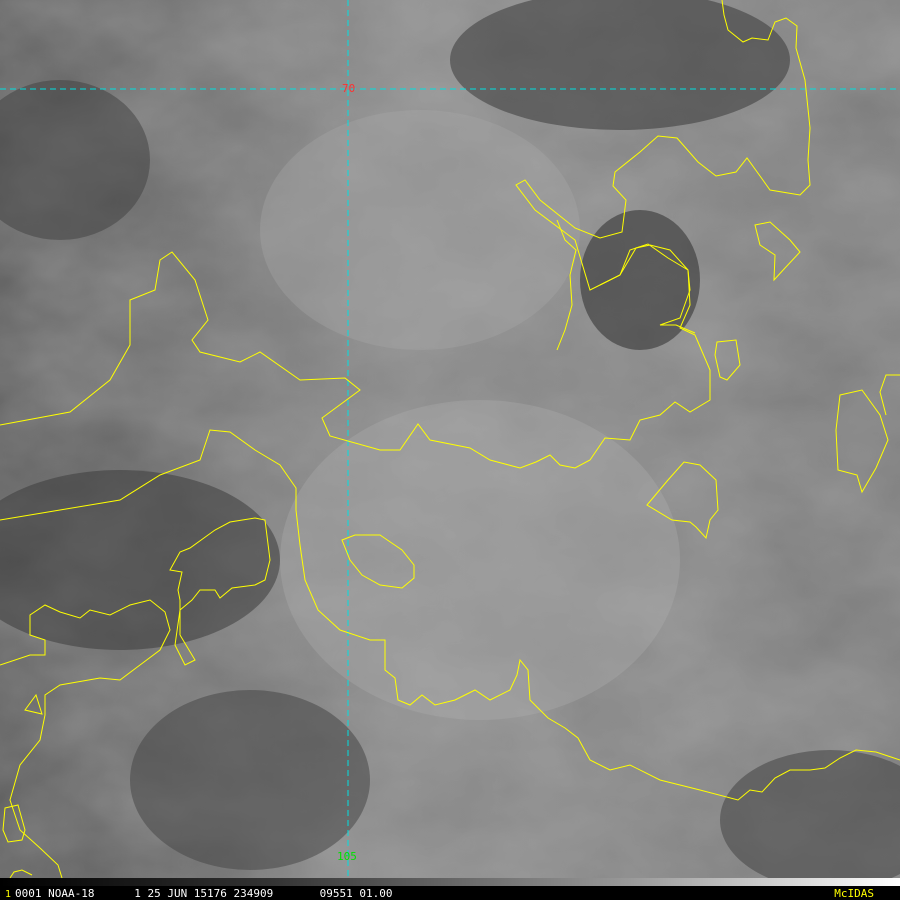 This screenshot has width=900, height=900. What do you see at coordinates (349, 88) in the screenshot?
I see `latitude-label: 70` at bounding box center [349, 88].